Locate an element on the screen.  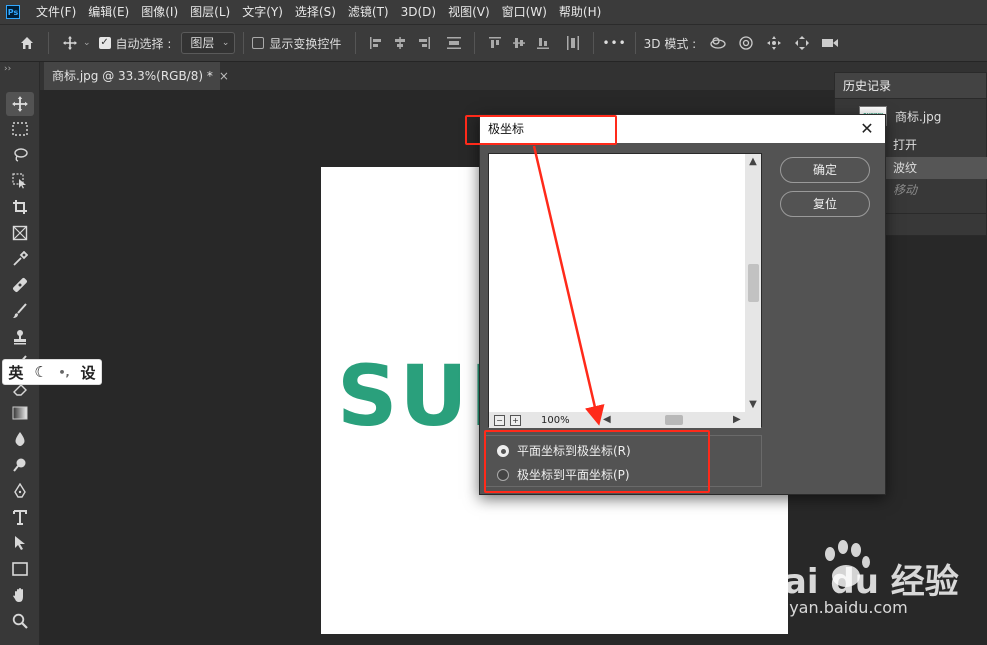
scroll-right-icon: ▶ is located at coordinates (737, 419).